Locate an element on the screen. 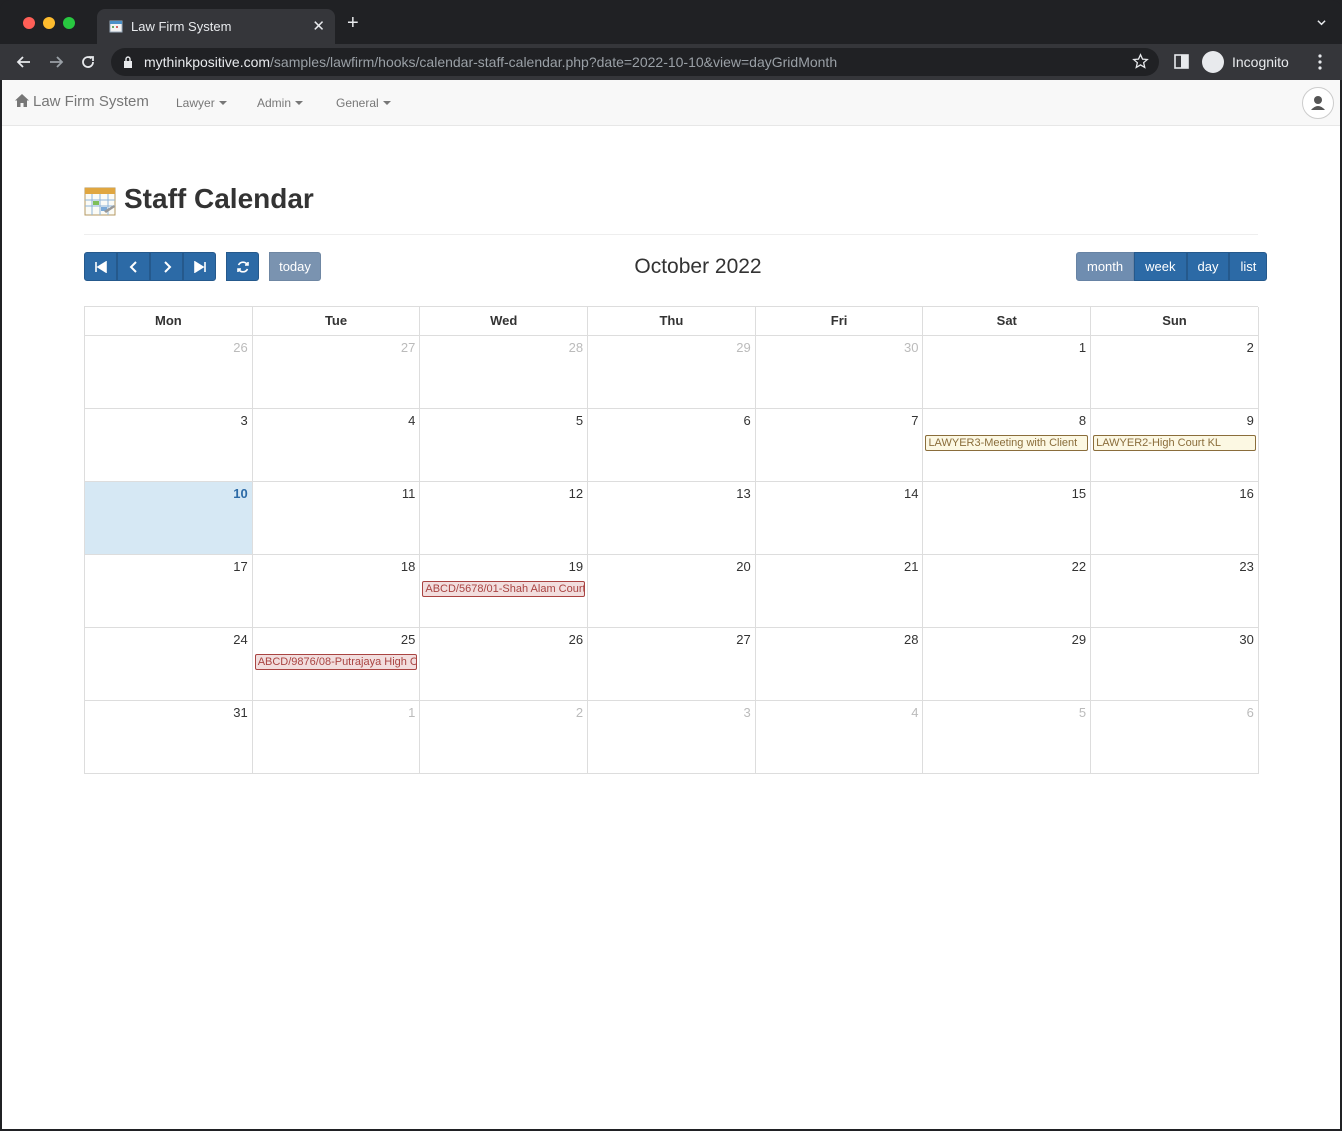 This screenshot has width=1342, height=1131. day-cell: 19 ABCD/5678/01-Shah Alam Court is located at coordinates (504, 591).